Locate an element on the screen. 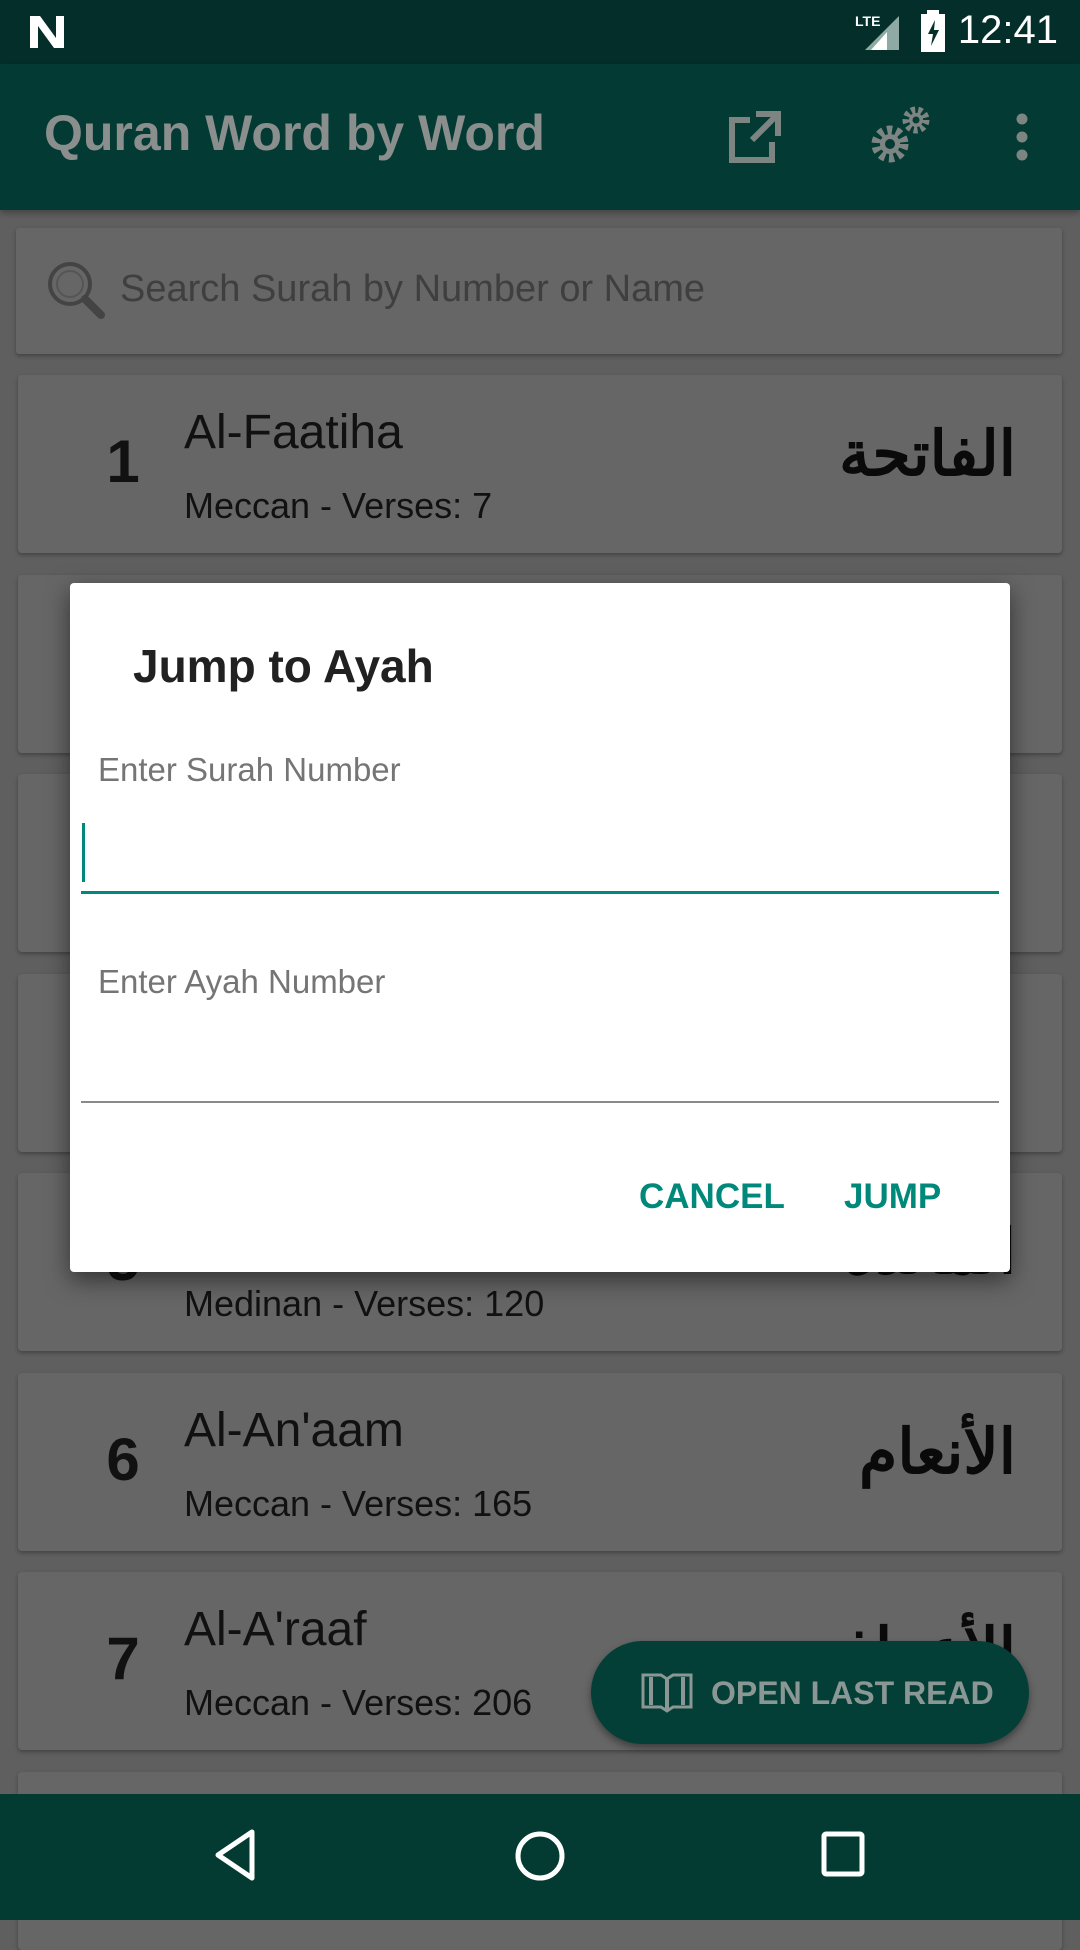 Image resolution: width=1080 pixels, height=1950 pixels. surah-number: 1 is located at coordinates (123, 461).